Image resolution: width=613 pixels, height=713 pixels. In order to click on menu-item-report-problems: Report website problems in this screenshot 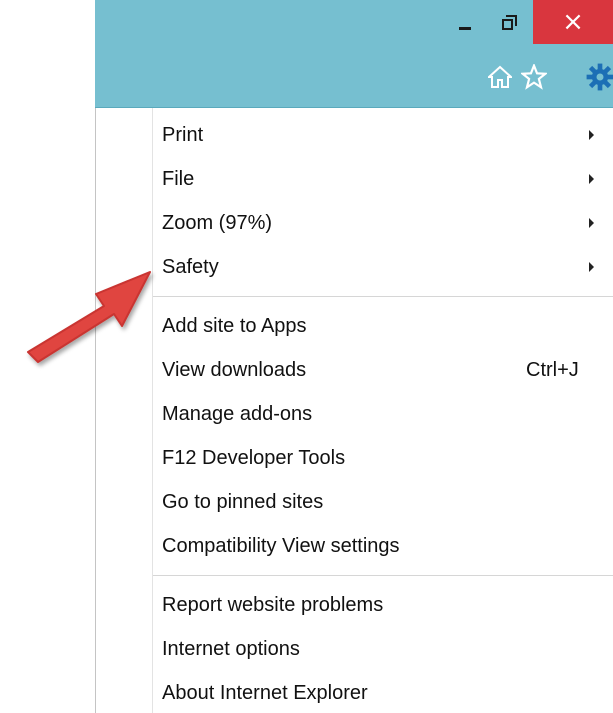, I will do `click(354, 605)`.